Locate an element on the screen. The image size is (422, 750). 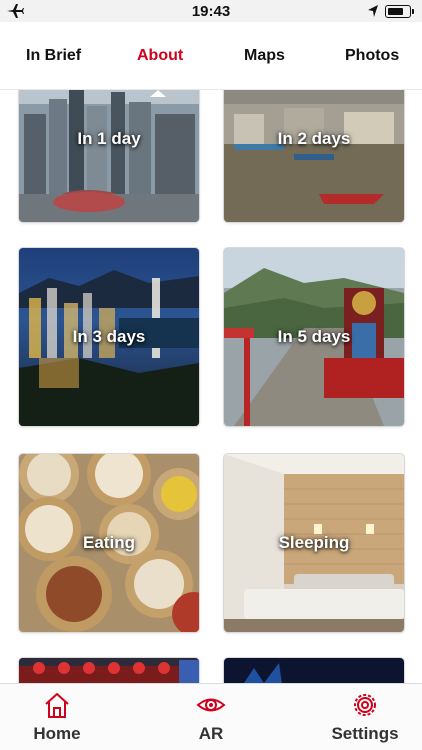
city-photo is located at coordinates (109, 156).